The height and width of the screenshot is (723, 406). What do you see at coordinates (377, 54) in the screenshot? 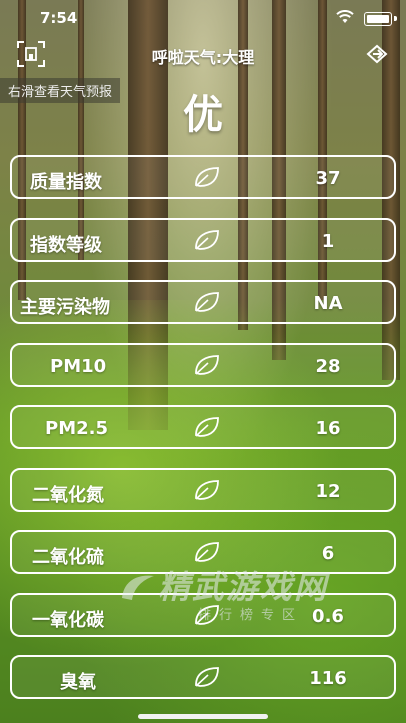
I see `share-icon` at bounding box center [377, 54].